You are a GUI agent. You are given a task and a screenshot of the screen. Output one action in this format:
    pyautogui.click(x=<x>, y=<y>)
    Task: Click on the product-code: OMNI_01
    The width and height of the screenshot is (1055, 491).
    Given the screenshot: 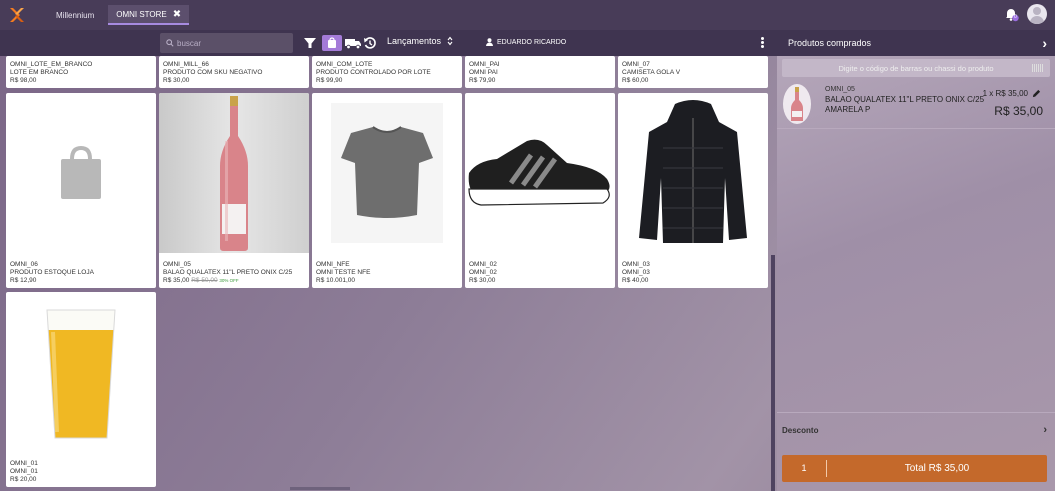 What is the action you would take?
    pyautogui.click(x=24, y=463)
    